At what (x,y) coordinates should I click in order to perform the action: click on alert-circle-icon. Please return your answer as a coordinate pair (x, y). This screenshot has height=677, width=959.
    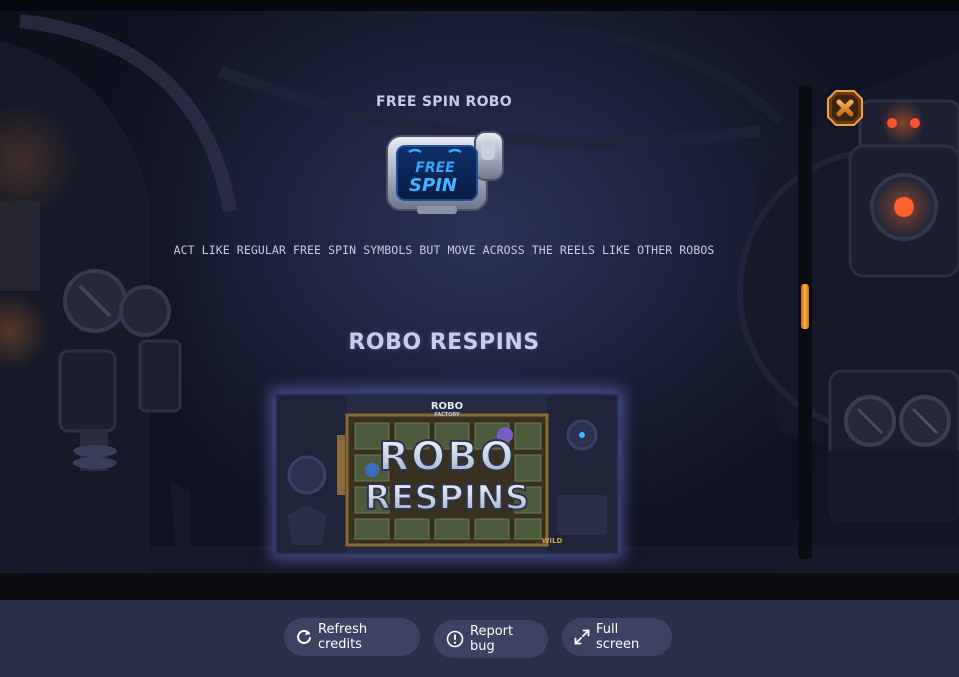
    Looking at the image, I should click on (455, 639).